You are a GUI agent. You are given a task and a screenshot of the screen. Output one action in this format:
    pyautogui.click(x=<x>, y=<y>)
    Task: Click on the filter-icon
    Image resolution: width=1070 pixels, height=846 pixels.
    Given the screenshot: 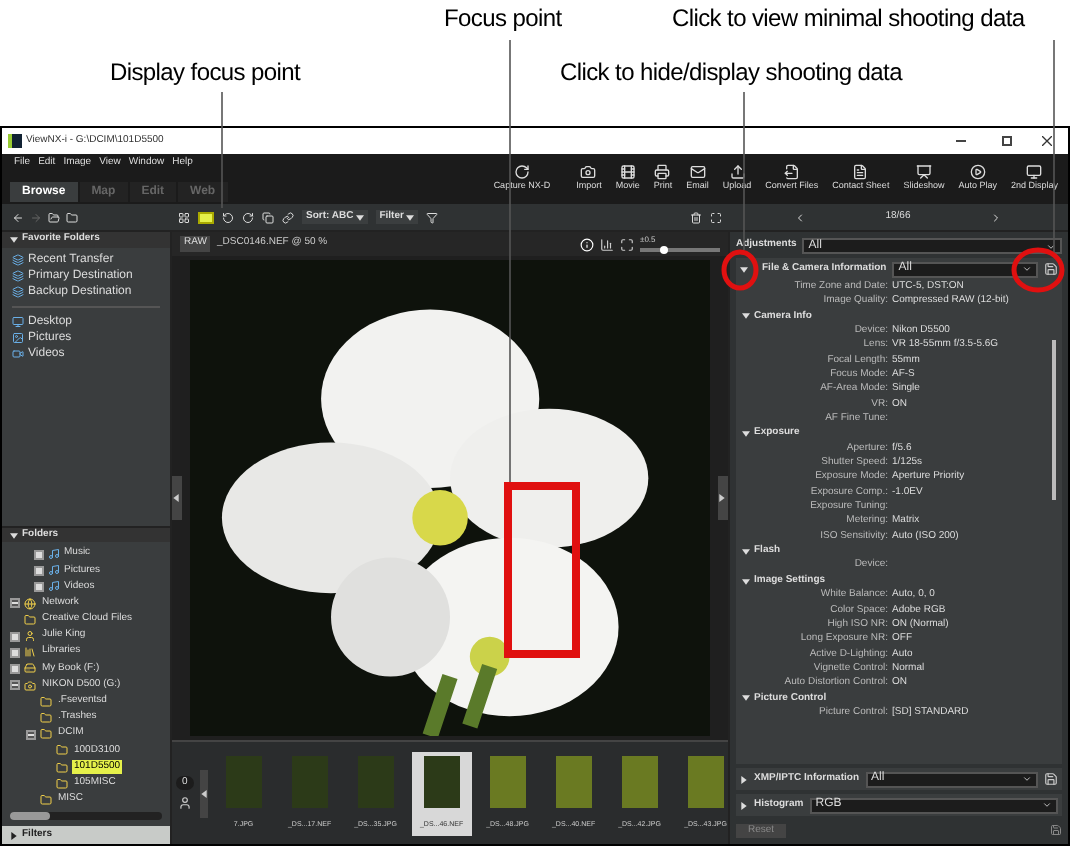 What is the action you would take?
    pyautogui.click(x=431, y=217)
    